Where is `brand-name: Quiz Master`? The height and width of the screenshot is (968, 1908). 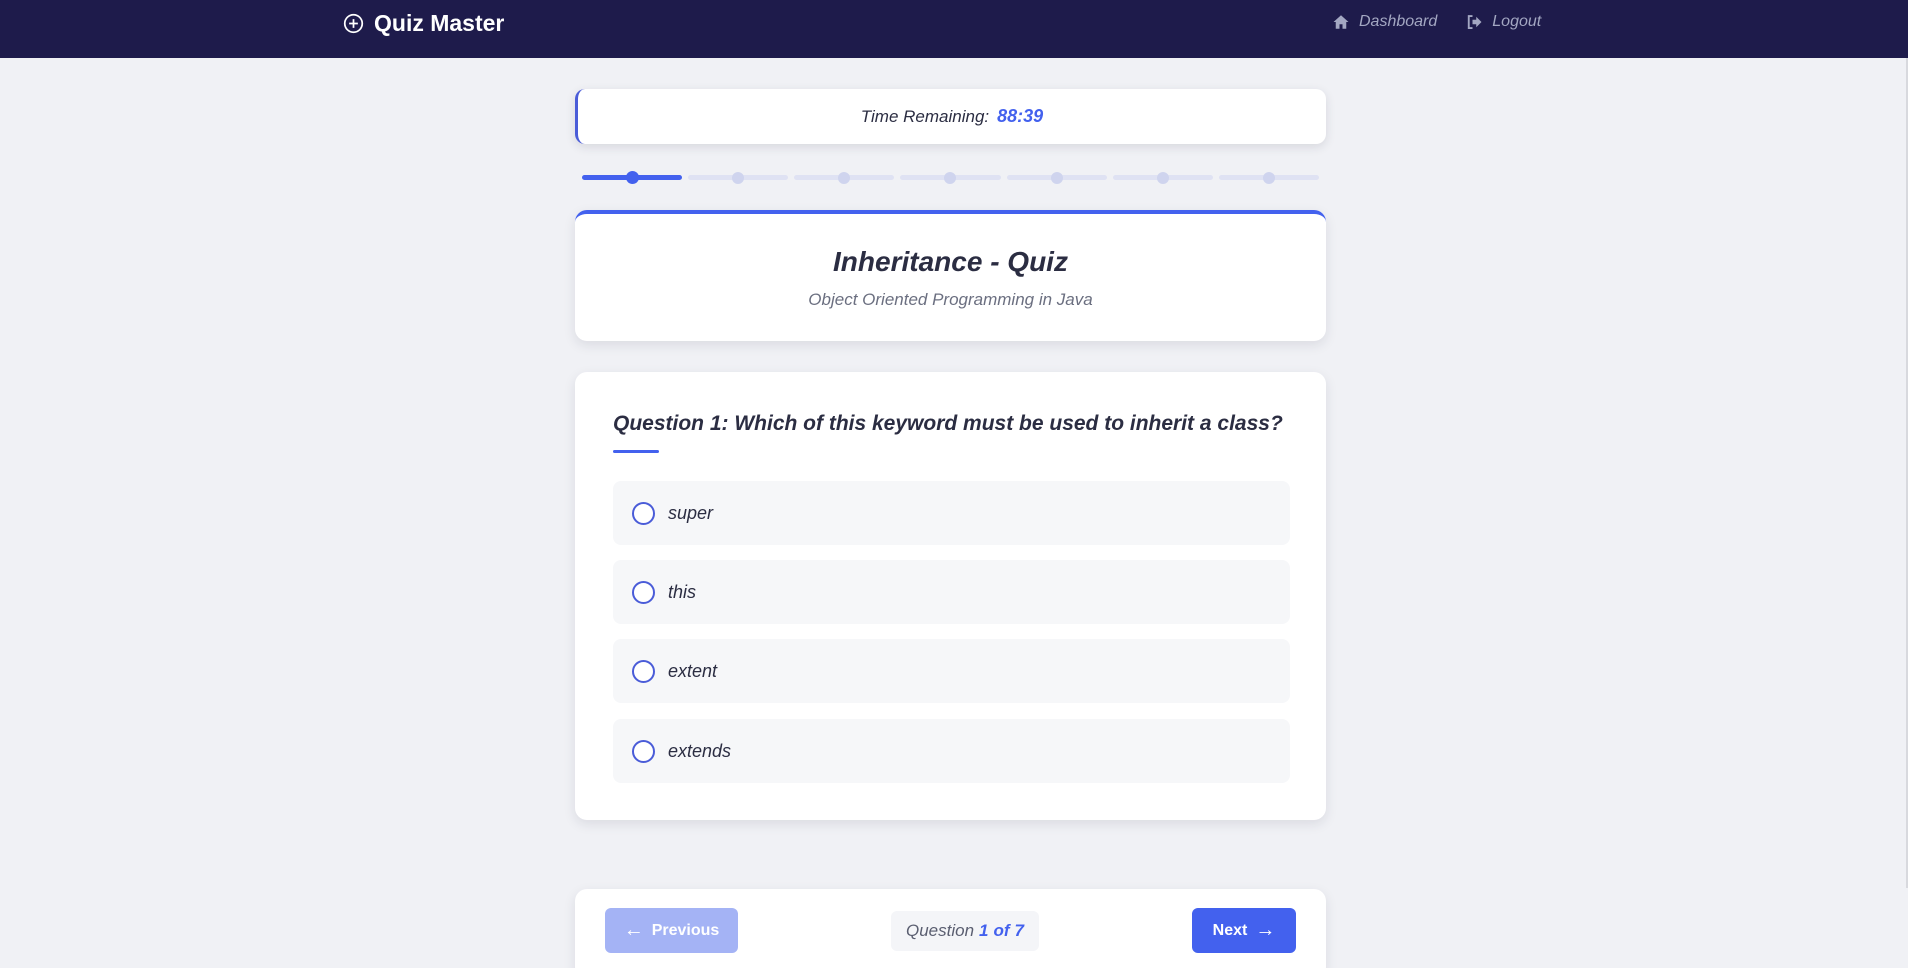
brand-name: Quiz Master is located at coordinates (439, 22).